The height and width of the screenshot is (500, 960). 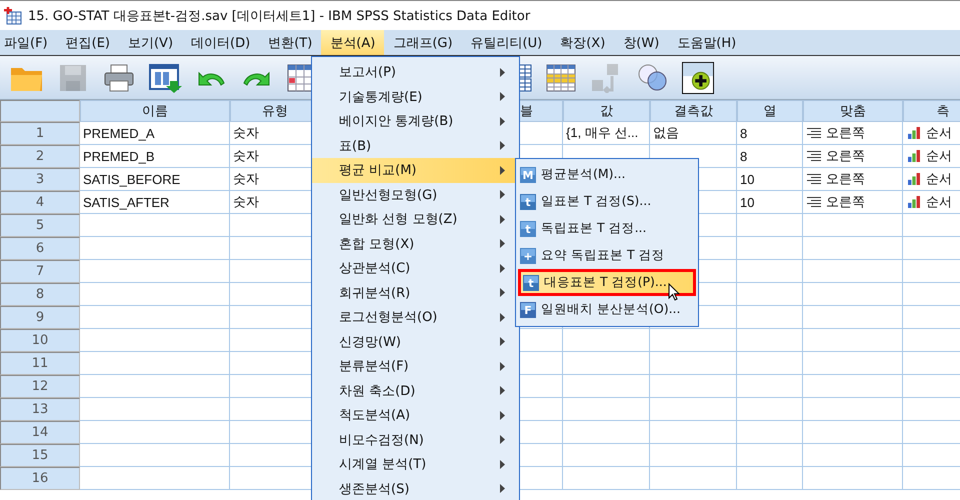 I want to click on menu-entry: 척도분석(A), so click(x=415, y=415).